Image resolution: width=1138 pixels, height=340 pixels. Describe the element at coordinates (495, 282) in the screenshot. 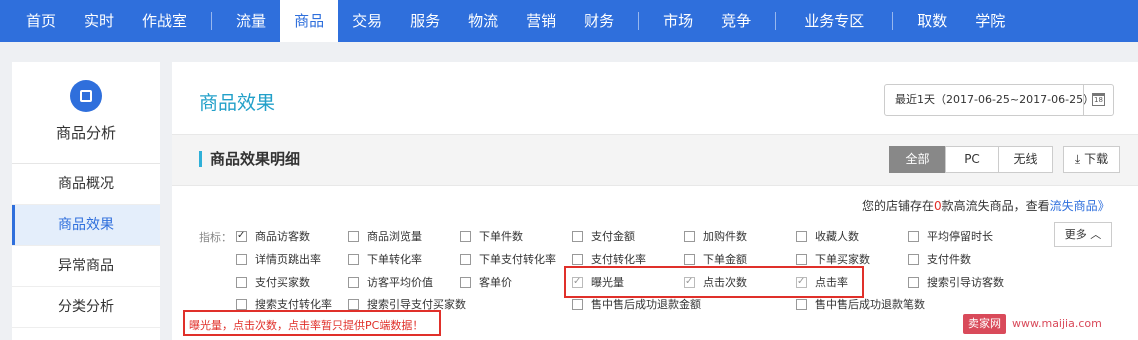

I see `metric-label: 客单价` at that location.